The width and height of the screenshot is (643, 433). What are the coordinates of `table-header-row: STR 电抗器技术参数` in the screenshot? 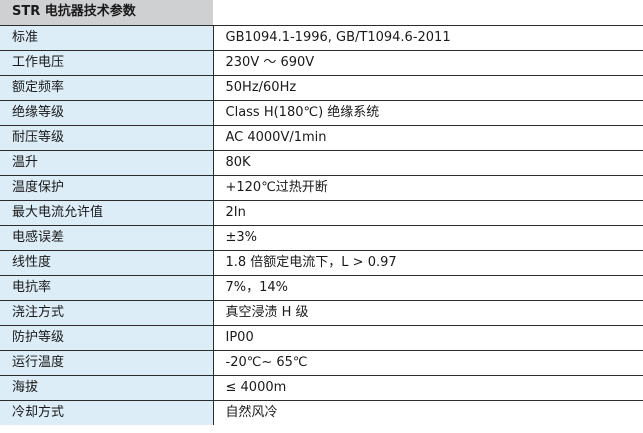 It's located at (321, 13).